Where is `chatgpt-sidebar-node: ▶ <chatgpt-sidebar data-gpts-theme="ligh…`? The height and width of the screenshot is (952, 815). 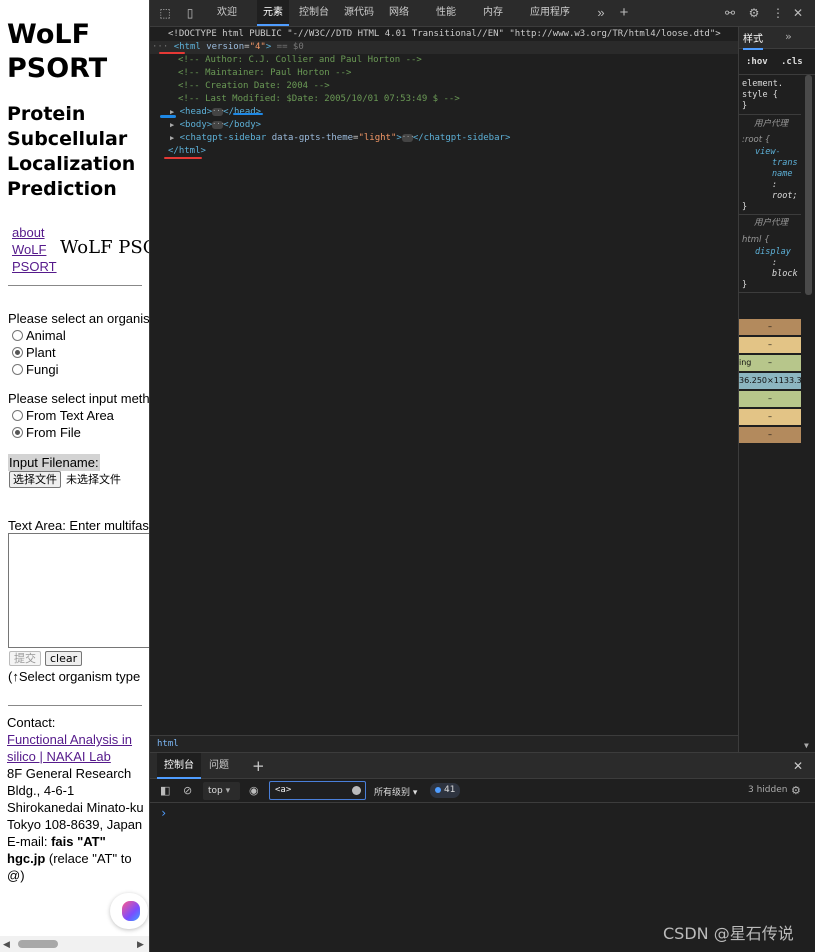 chatgpt-sidebar-node: ▶ <chatgpt-sidebar data-gpts-theme="ligh… is located at coordinates (340, 138).